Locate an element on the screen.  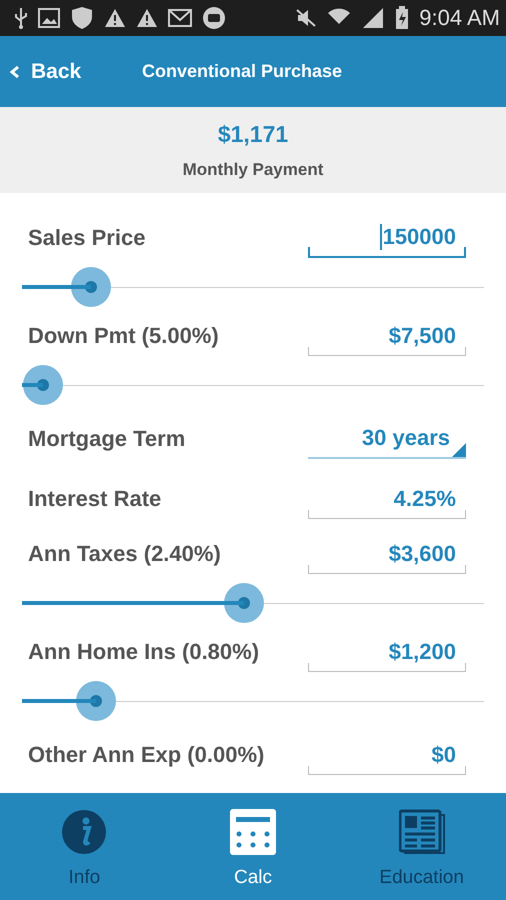
field-label: Sales Price is located at coordinates (87, 238).